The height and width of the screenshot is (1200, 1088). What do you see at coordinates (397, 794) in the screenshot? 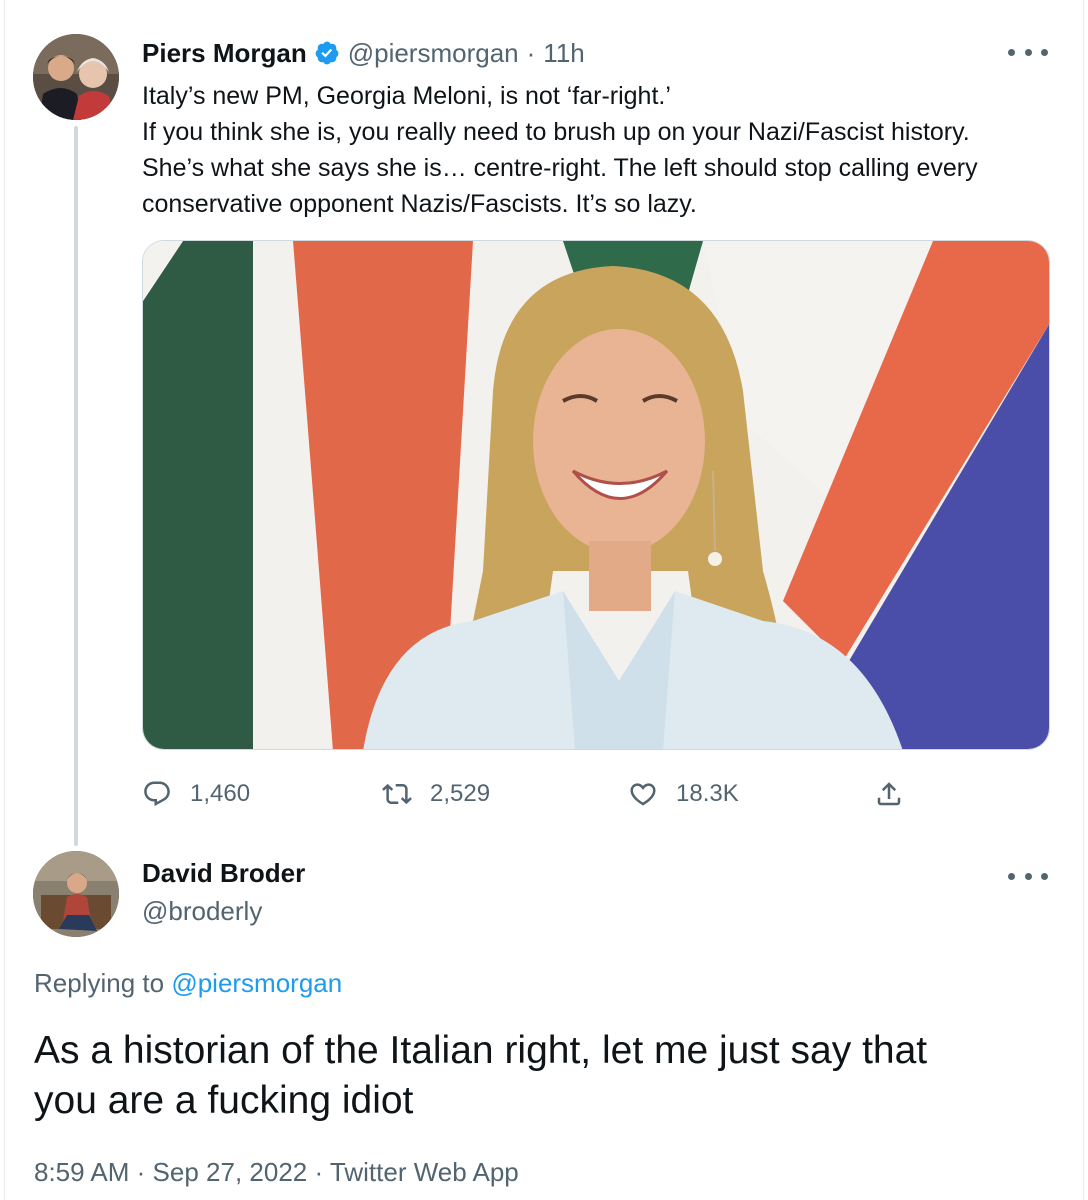
I see `retweet-arrows-icon` at bounding box center [397, 794].